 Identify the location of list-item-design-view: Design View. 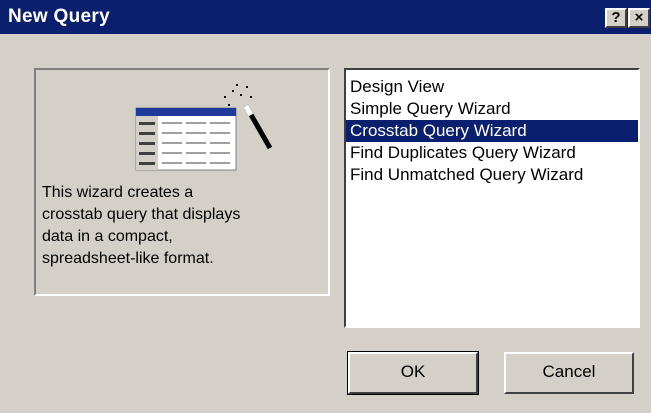
(492, 87).